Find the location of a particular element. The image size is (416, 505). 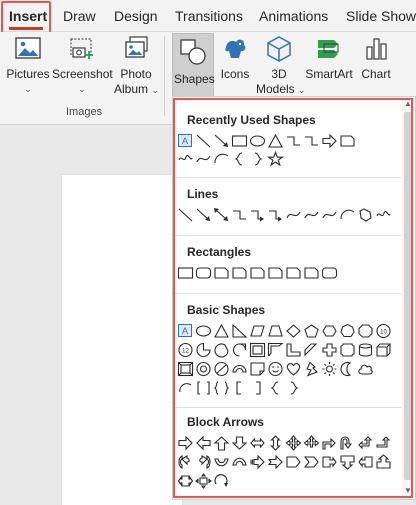

curvedright-shape-icon is located at coordinates (185, 462).